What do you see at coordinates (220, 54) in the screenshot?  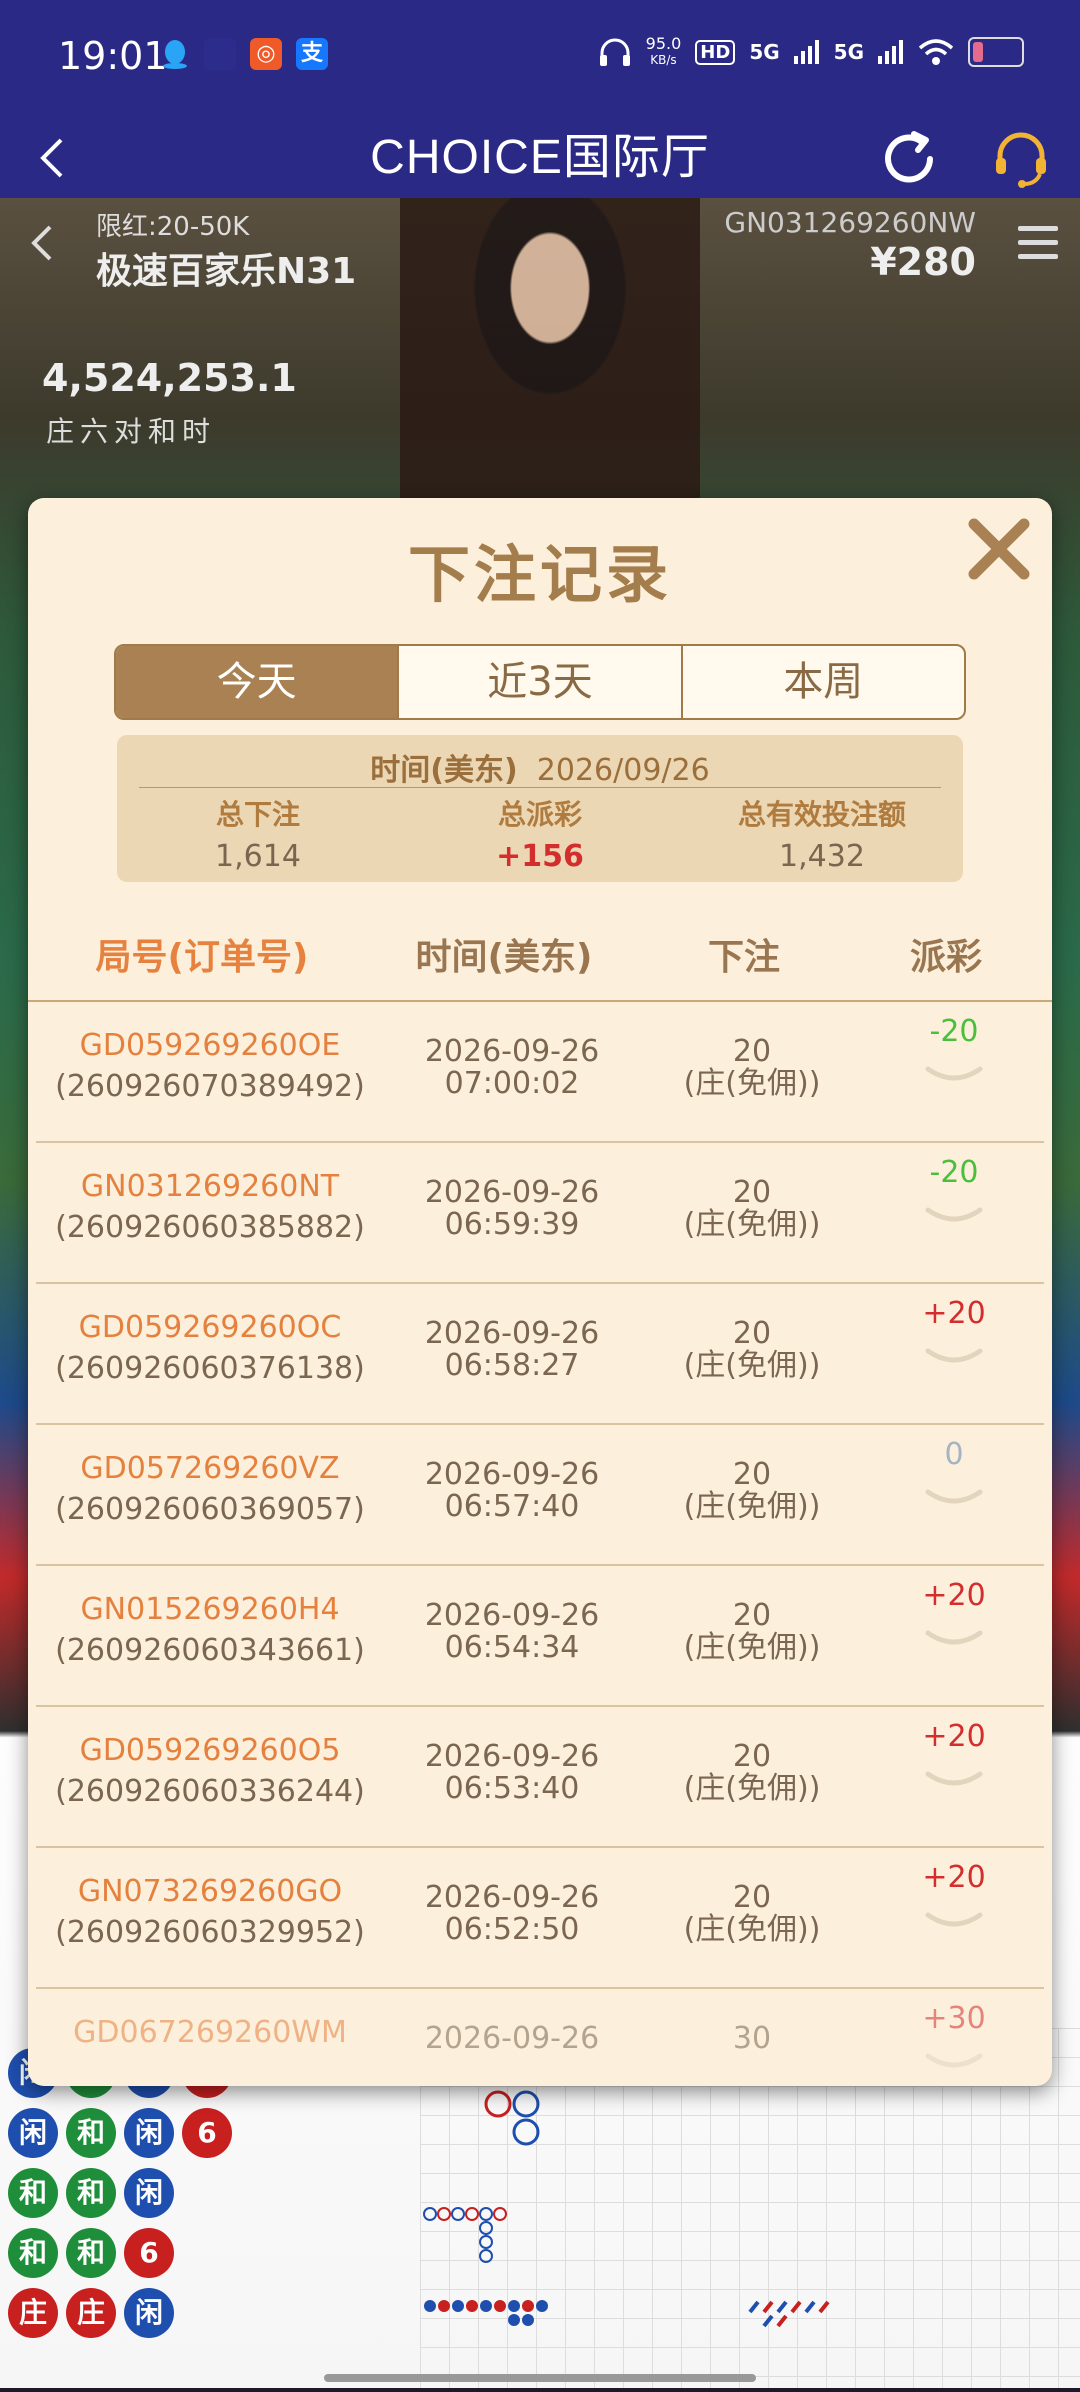 I see `app-notification-icon` at bounding box center [220, 54].